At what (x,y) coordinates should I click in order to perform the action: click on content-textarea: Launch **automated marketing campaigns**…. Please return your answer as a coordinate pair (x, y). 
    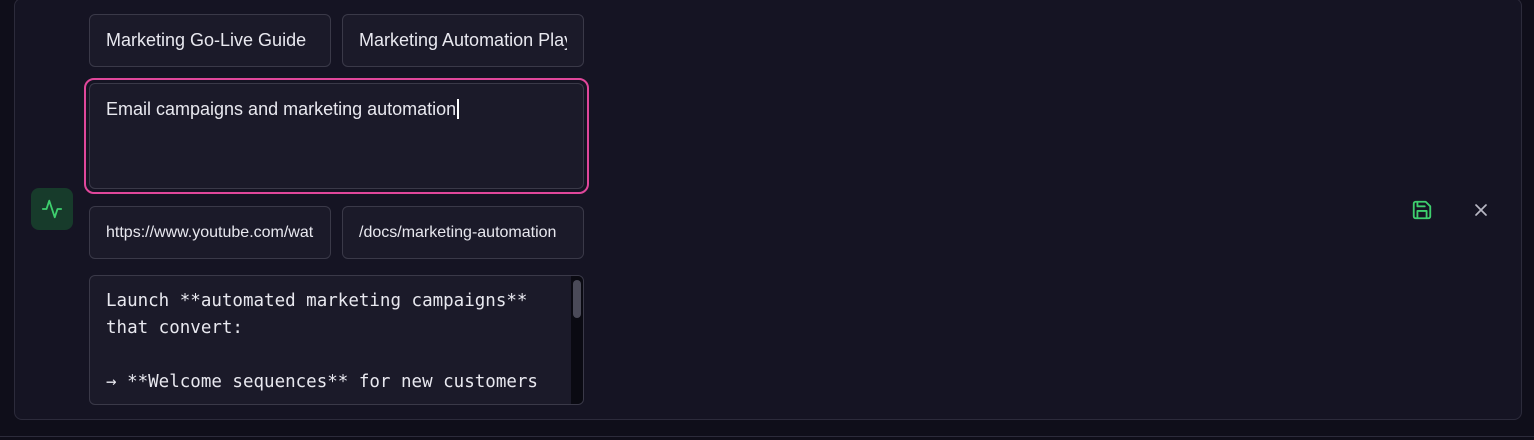
    Looking at the image, I should click on (336, 340).